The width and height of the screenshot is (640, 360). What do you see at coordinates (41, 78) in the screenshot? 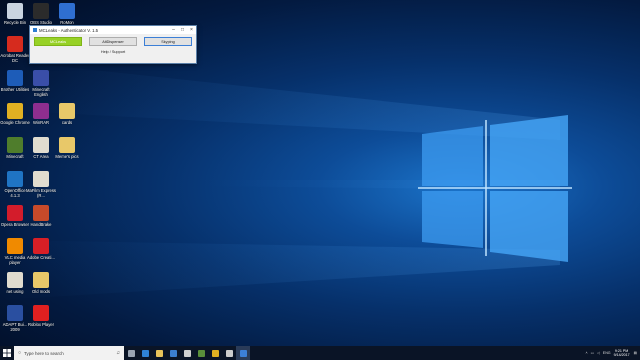
I see `minecraft-english-icon` at bounding box center [41, 78].